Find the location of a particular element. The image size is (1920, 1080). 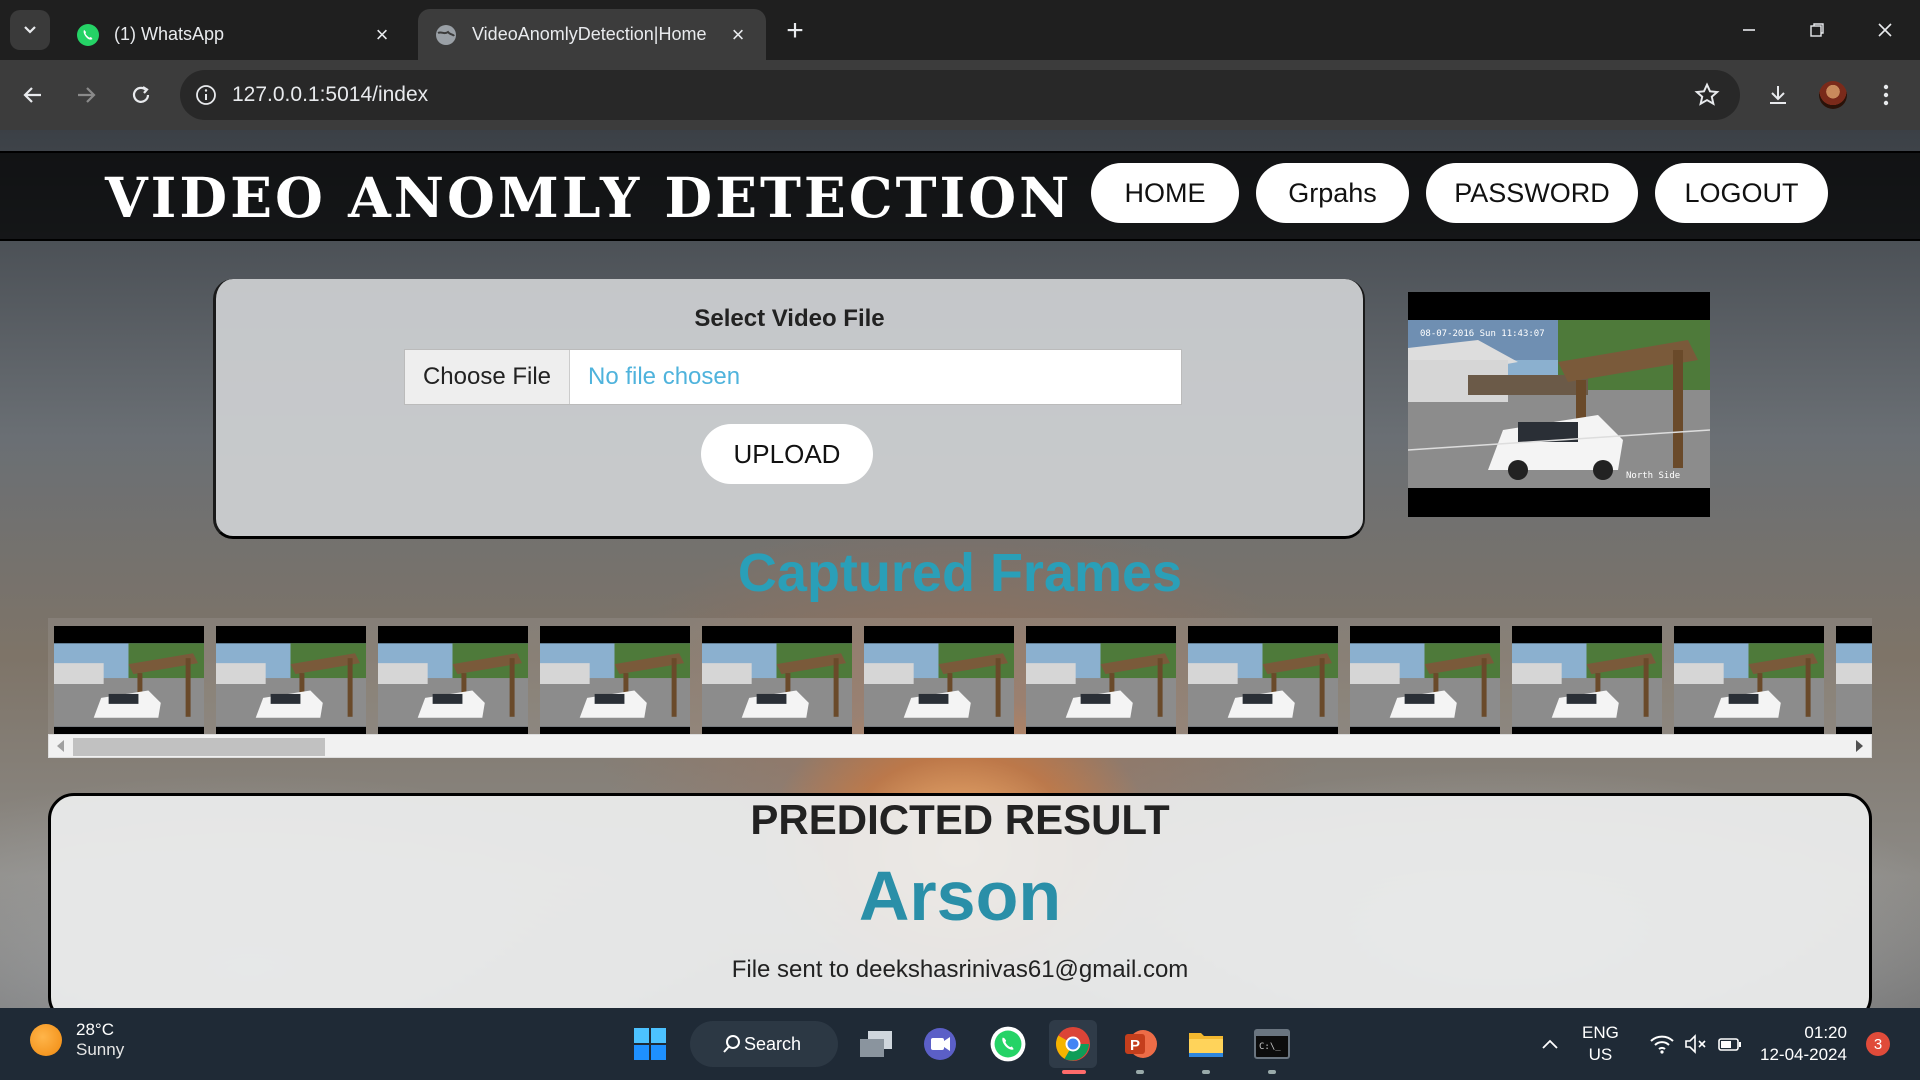

video-still-image: 08-07-2016 Sun 11:43:07 North Side is located at coordinates (1559, 404).